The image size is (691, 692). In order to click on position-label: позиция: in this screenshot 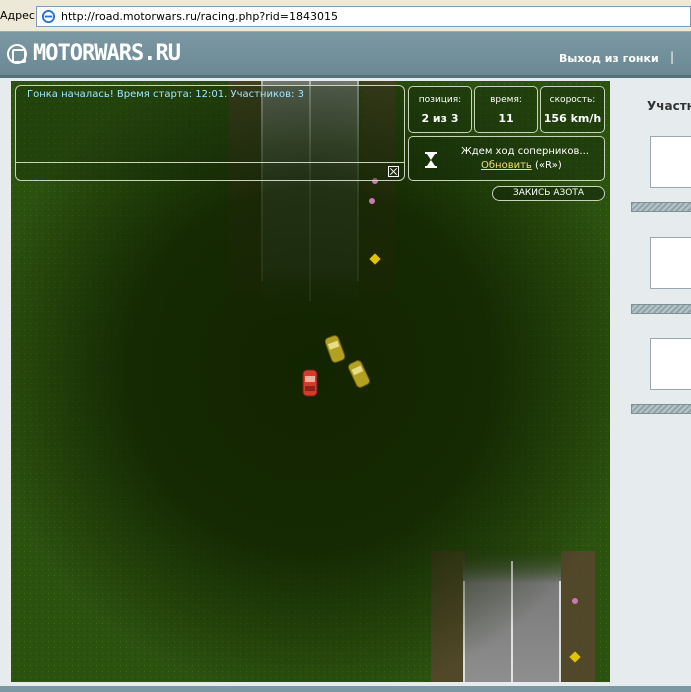, I will do `click(440, 100)`.